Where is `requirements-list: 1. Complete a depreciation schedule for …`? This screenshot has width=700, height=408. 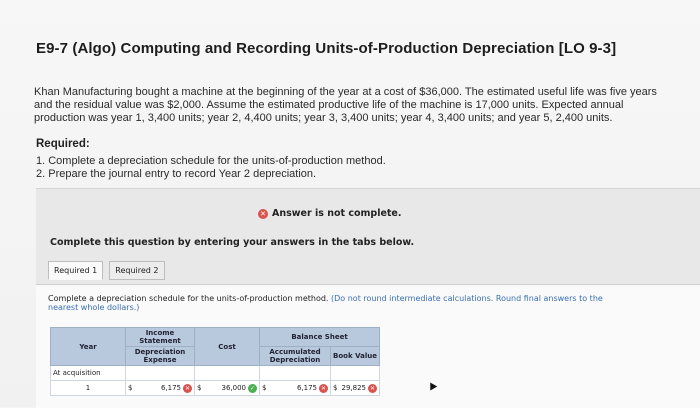 requirements-list: 1. Complete a depreciation schedule for … is located at coordinates (211, 168).